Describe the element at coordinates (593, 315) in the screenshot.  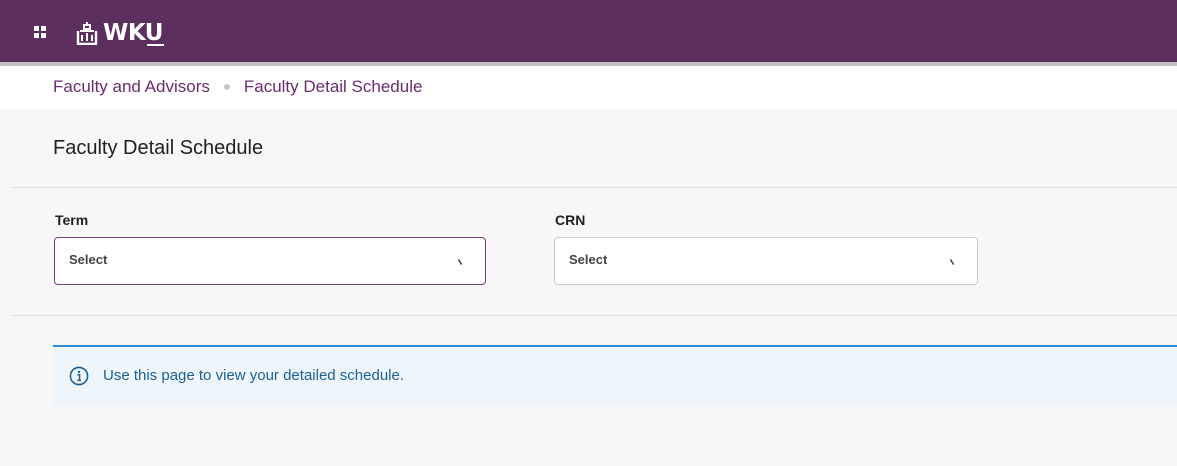
I see `form-divider` at that location.